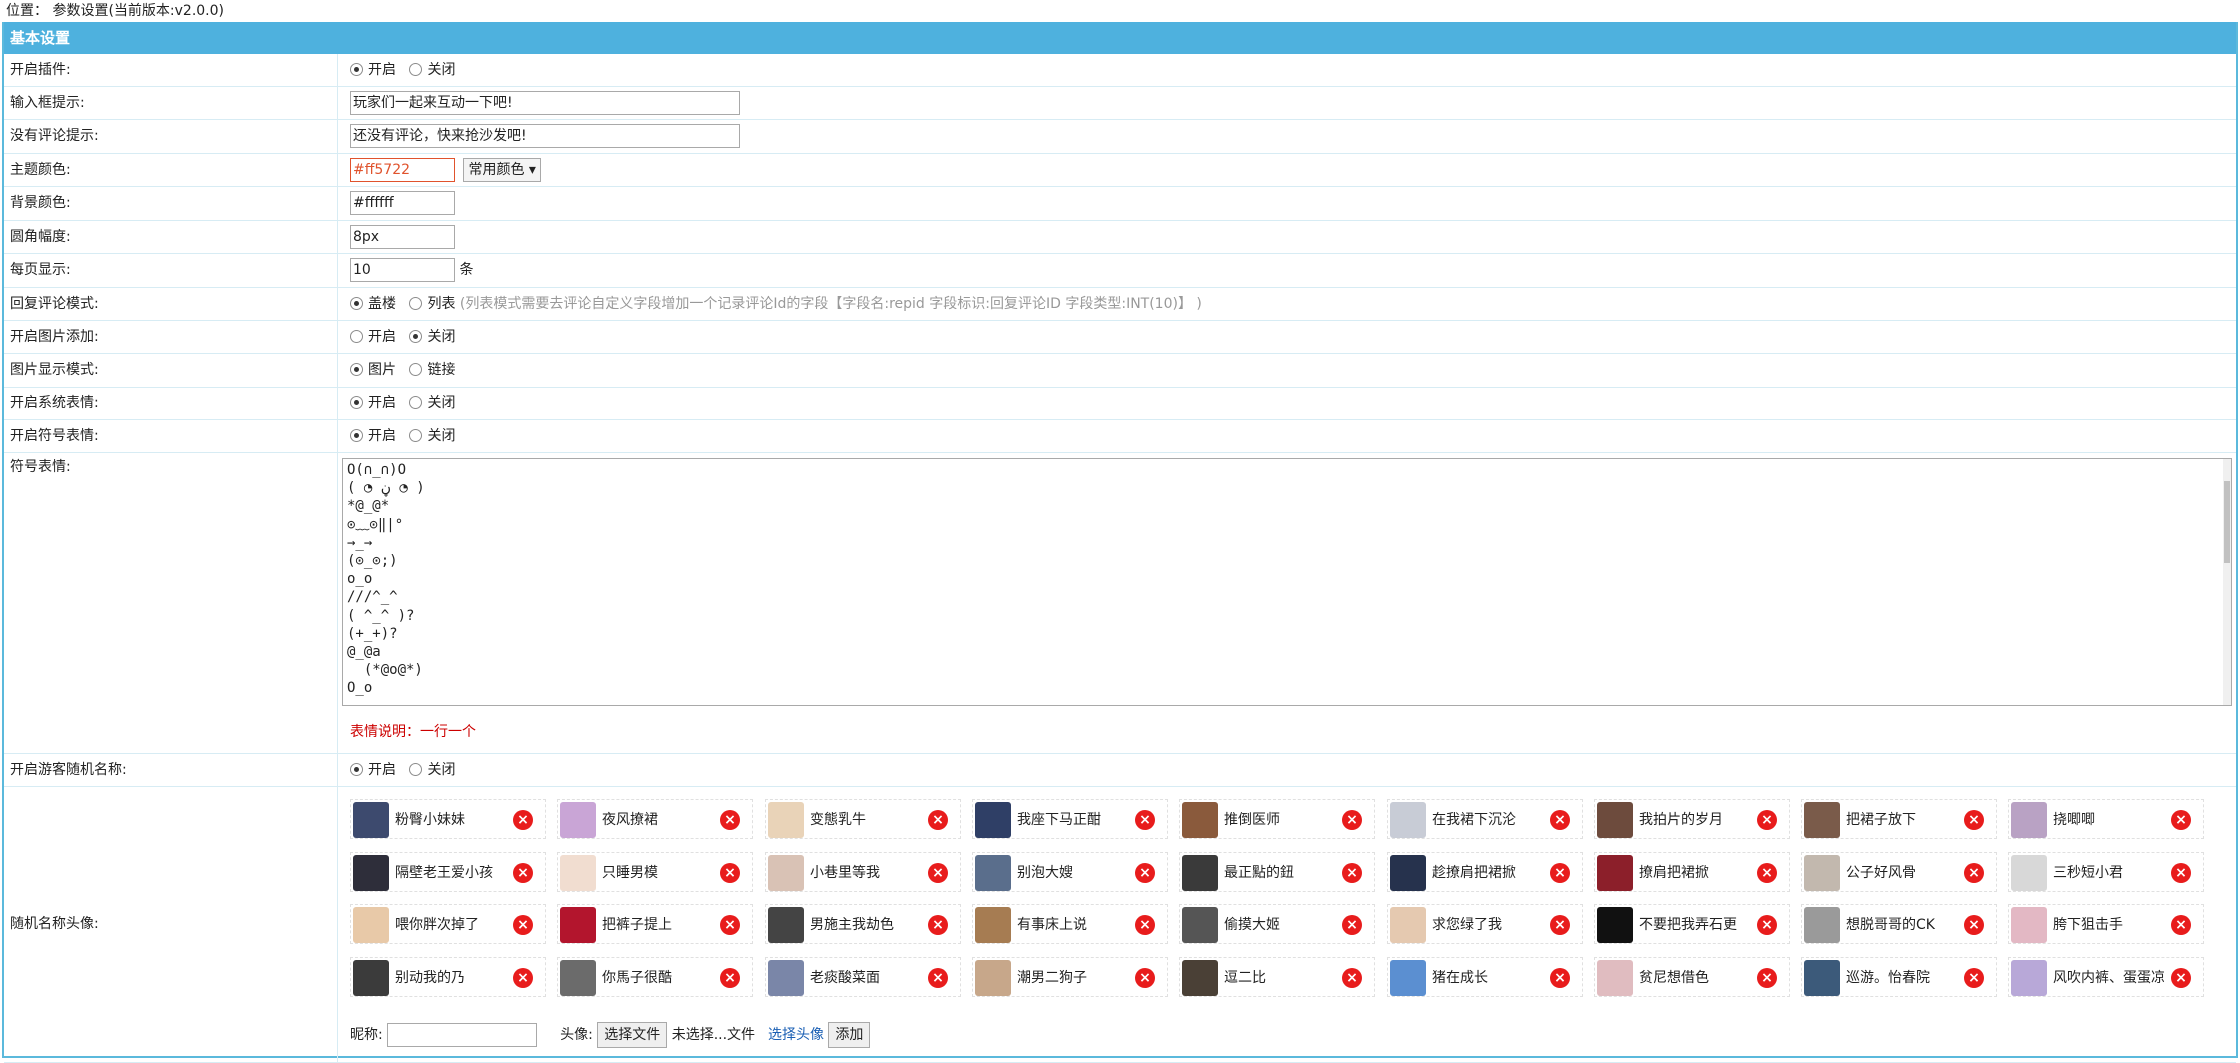  I want to click on theme-color-field: #ff5722, so click(402, 170).